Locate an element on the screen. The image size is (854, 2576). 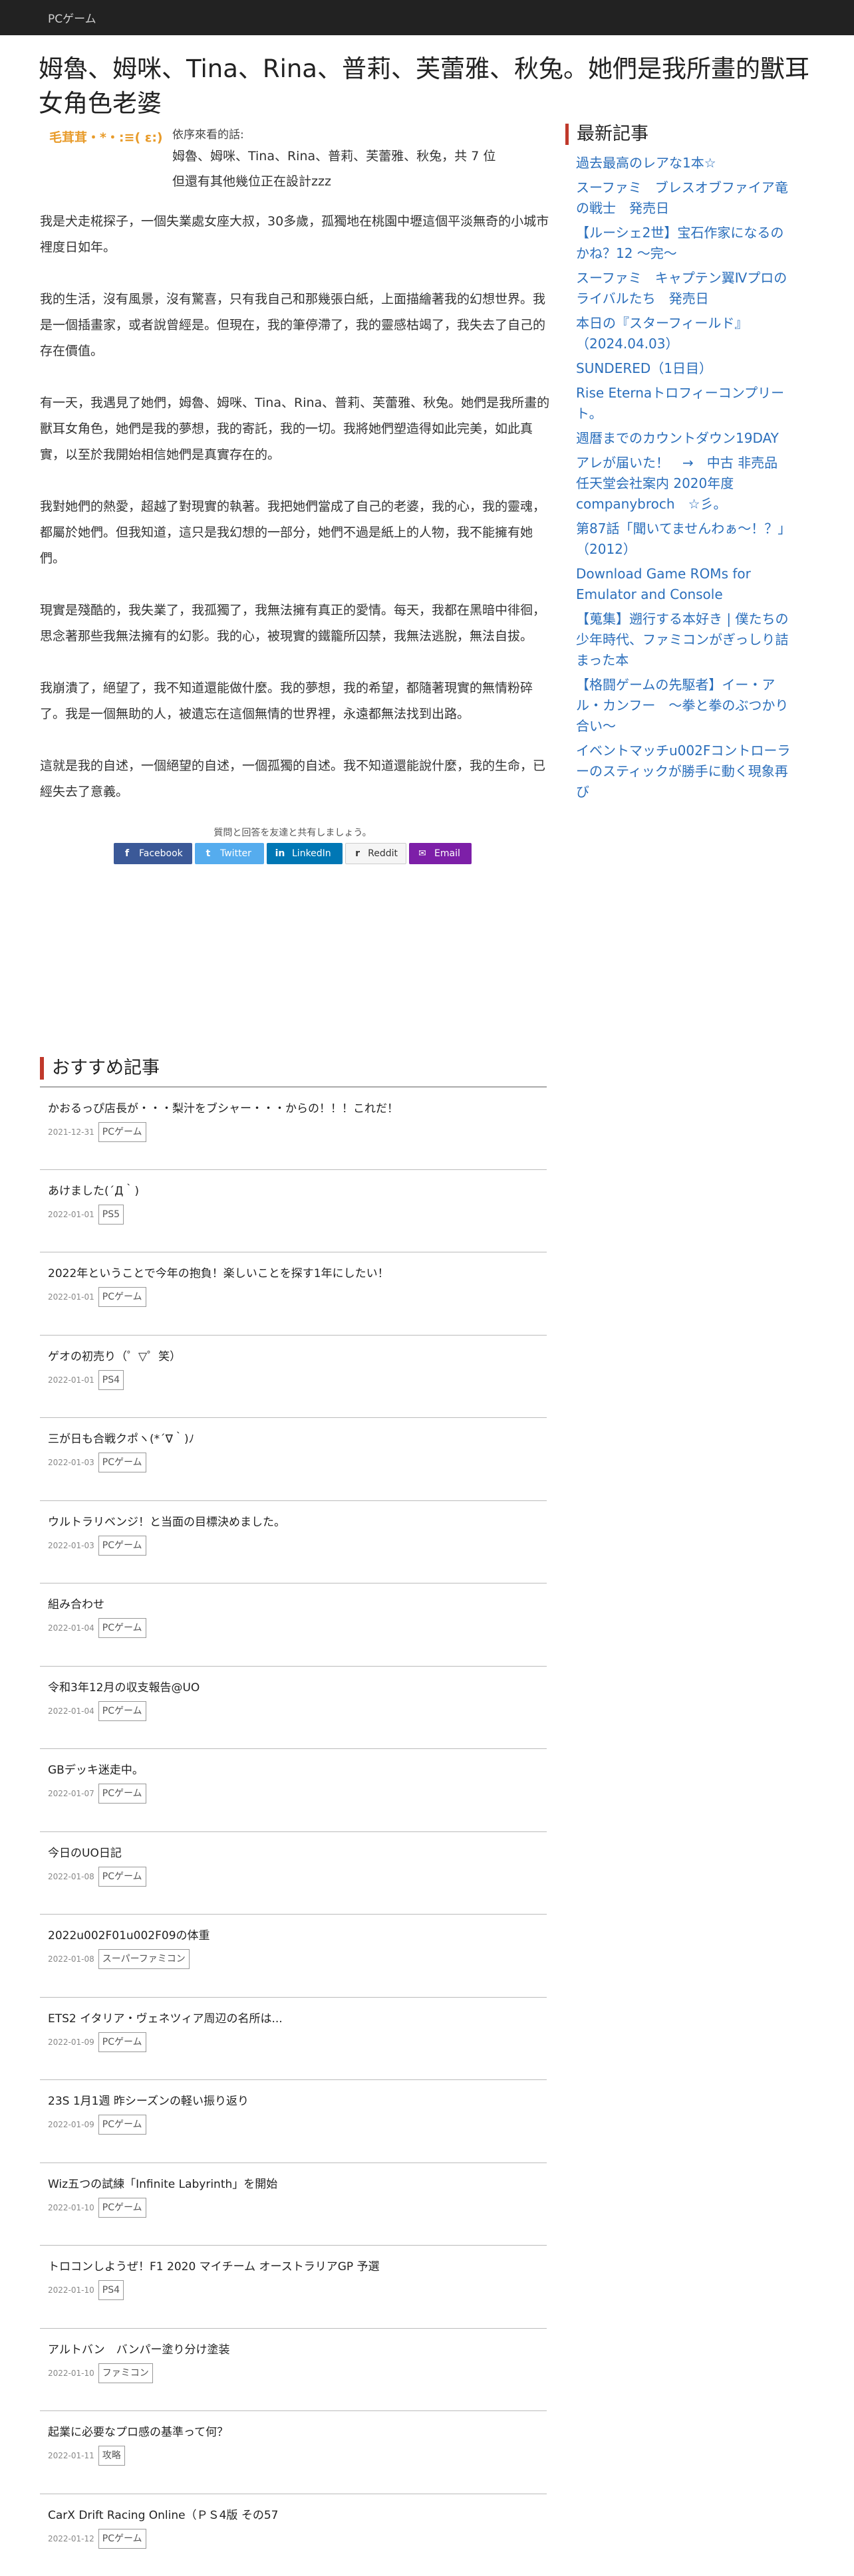
recommended-item: ゲオの初売り（゜▽゜笑） 2022-01-01PS4 is located at coordinates (293, 1376).